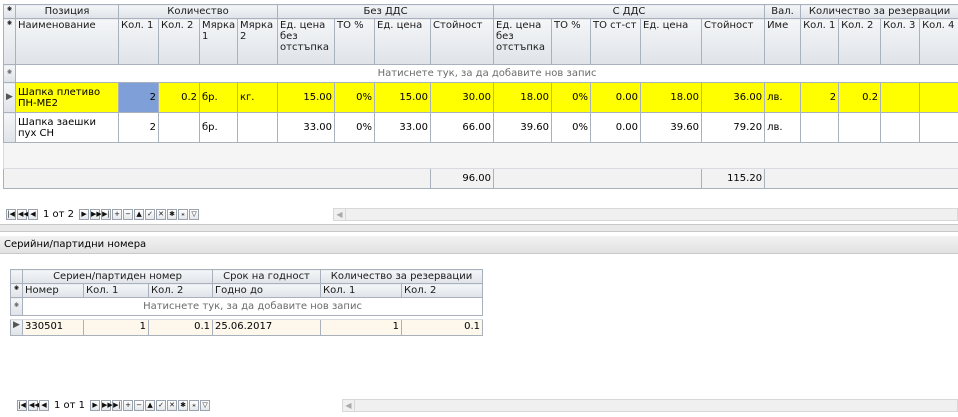  What do you see at coordinates (266, 276) in the screenshot?
I see `band-expiry: Срок на годност` at bounding box center [266, 276].